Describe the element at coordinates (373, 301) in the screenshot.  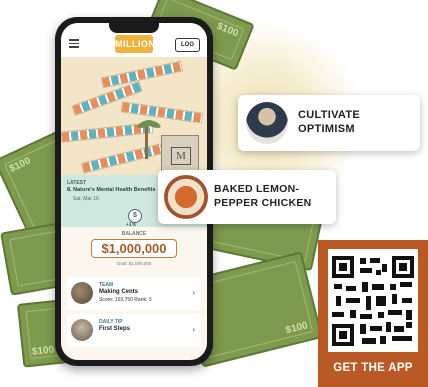
I see `qr-code` at that location.